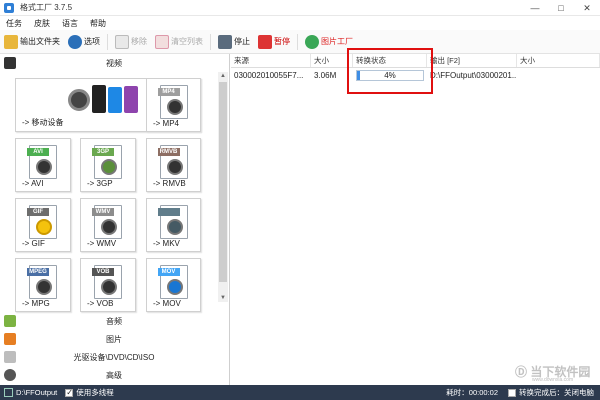  What do you see at coordinates (10, 339) in the screenshot?
I see `picture-icon` at bounding box center [10, 339].